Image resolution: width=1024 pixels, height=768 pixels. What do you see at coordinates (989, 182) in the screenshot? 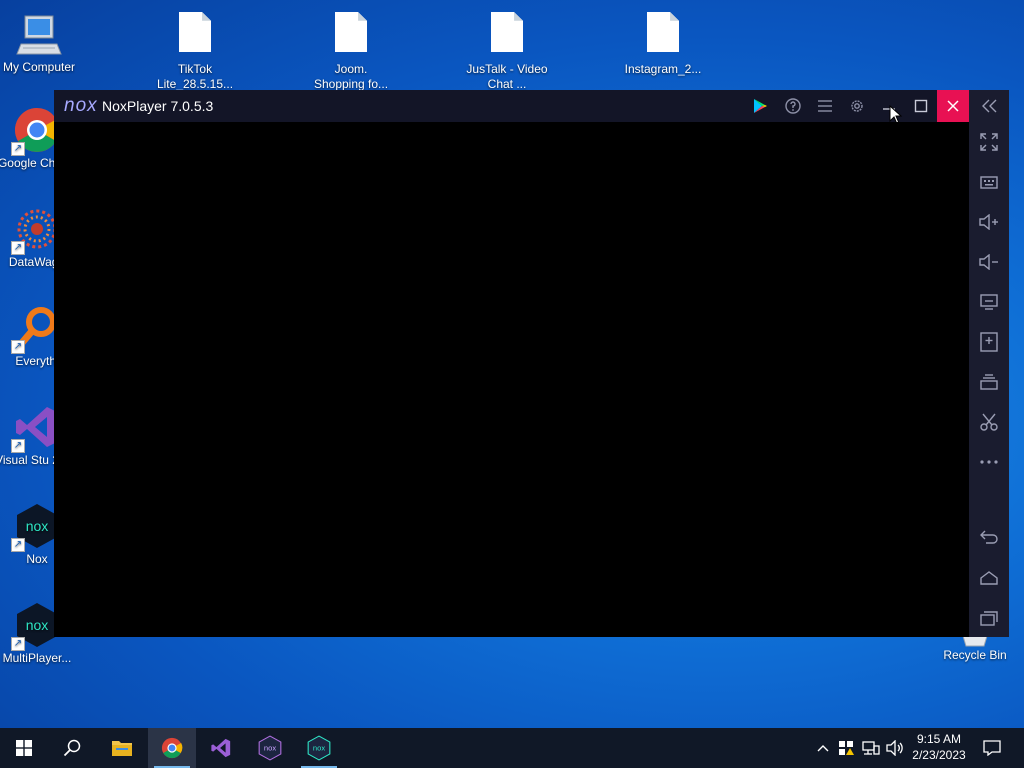
I see `keyboard-icon` at bounding box center [989, 182].